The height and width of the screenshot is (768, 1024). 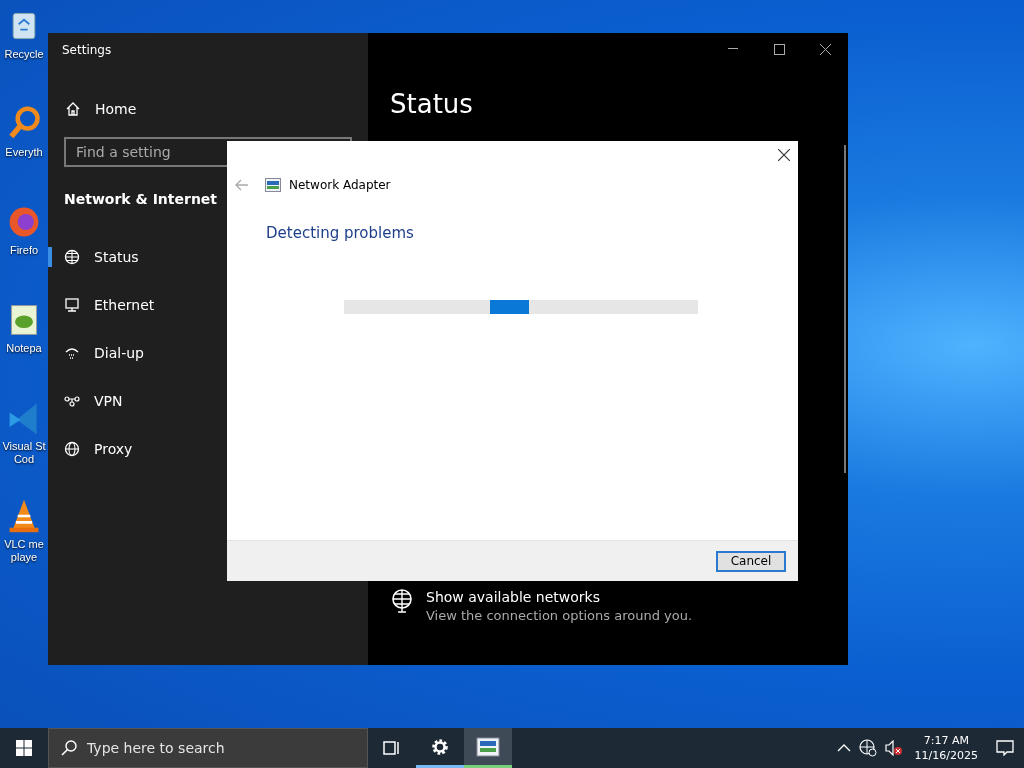 What do you see at coordinates (432, 104) in the screenshot?
I see `page-title: Status` at bounding box center [432, 104].